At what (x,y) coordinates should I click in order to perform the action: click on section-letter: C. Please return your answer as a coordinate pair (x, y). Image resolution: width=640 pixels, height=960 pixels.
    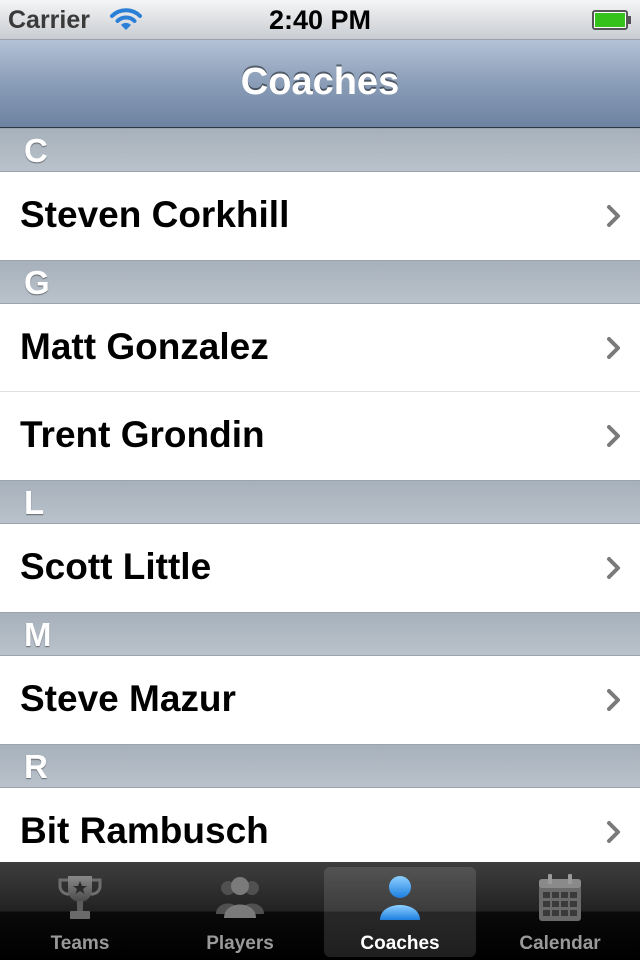
    Looking at the image, I should click on (36, 150).